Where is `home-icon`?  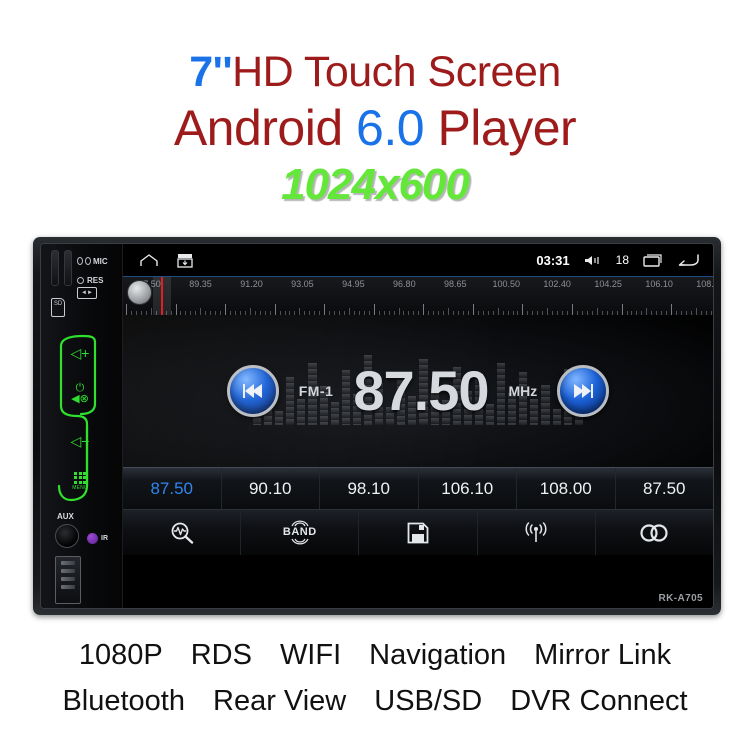
home-icon is located at coordinates (149, 260).